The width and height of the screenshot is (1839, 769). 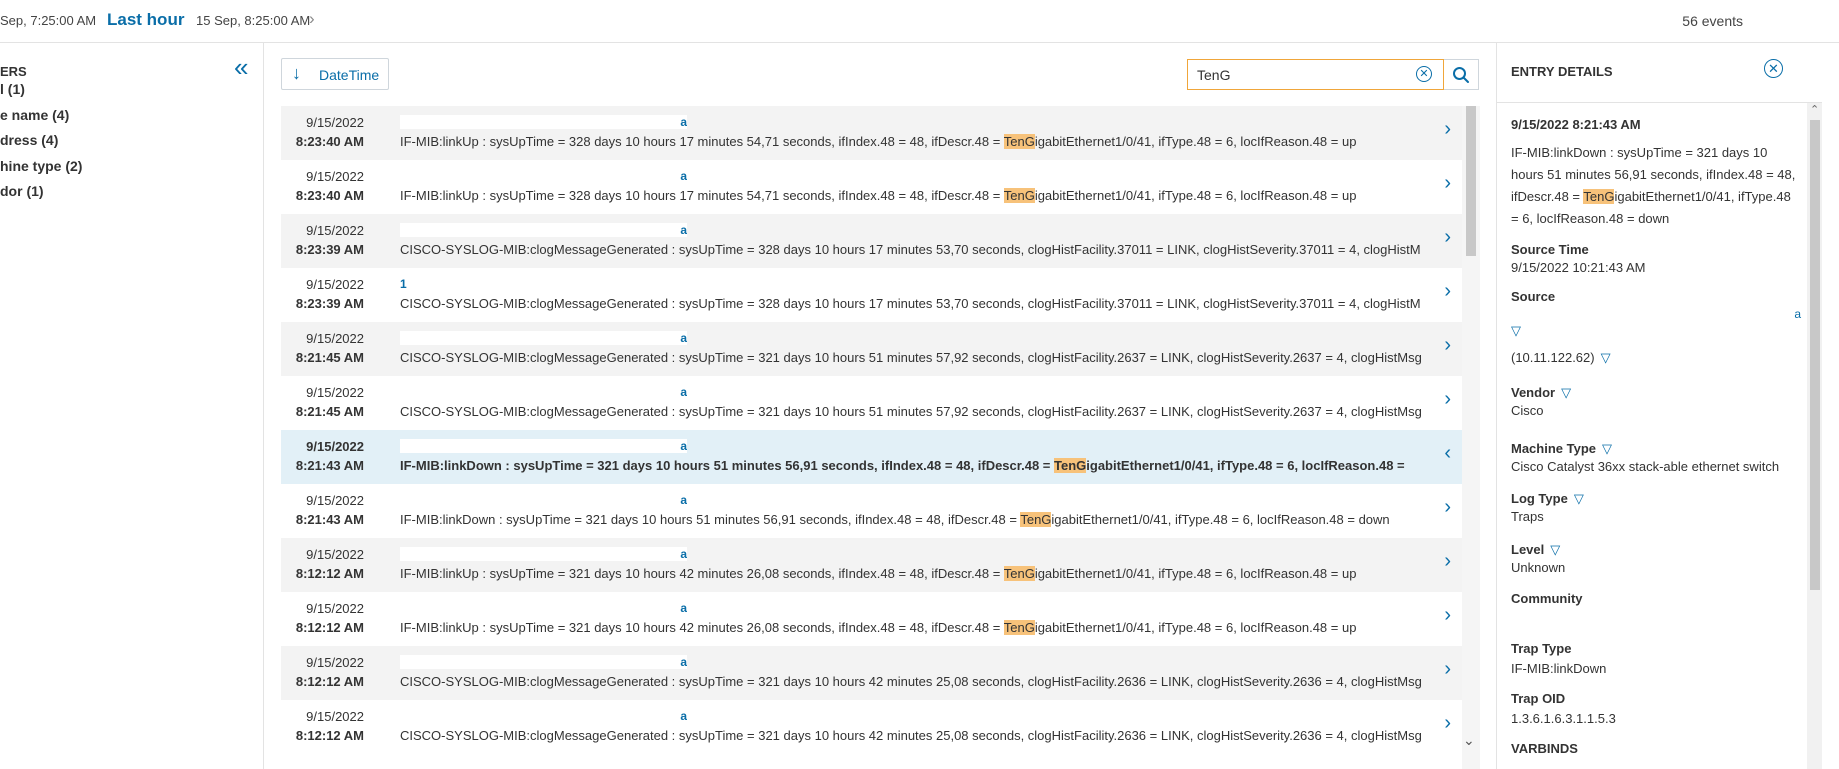 I want to click on source-ip-row: (10.11.122.62) ▽, so click(x=1656, y=358).